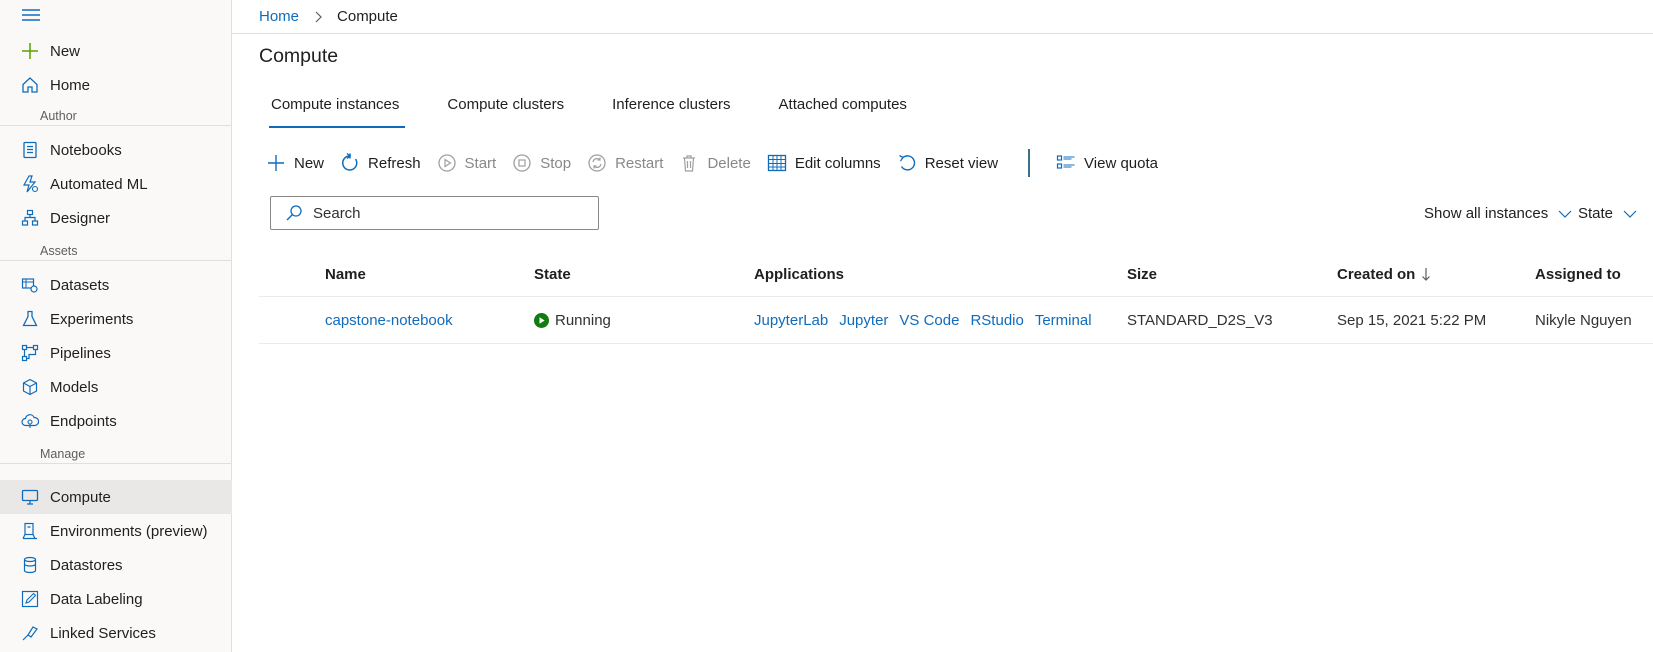 Image resolution: width=1653 pixels, height=652 pixels. What do you see at coordinates (30, 150) in the screenshot?
I see `notebook-icon` at bounding box center [30, 150].